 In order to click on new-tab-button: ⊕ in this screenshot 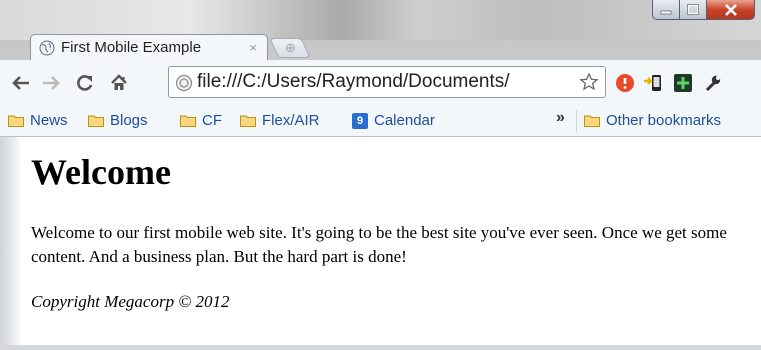, I will do `click(290, 48)`.